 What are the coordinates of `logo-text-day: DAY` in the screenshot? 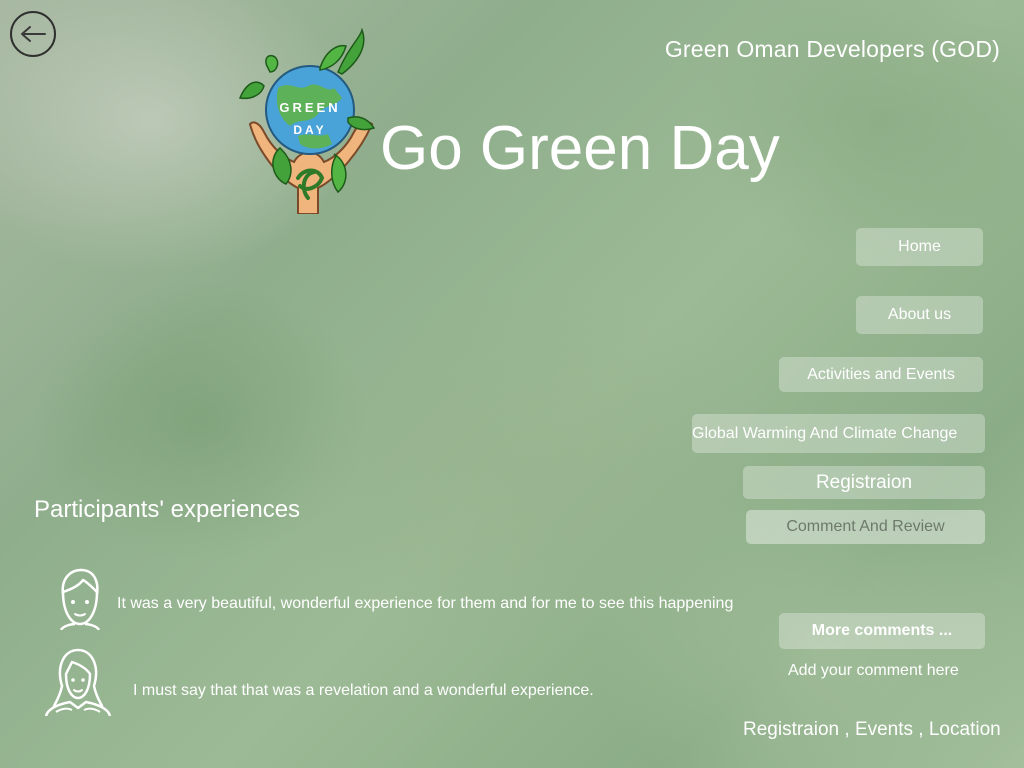 It's located at (309, 130).